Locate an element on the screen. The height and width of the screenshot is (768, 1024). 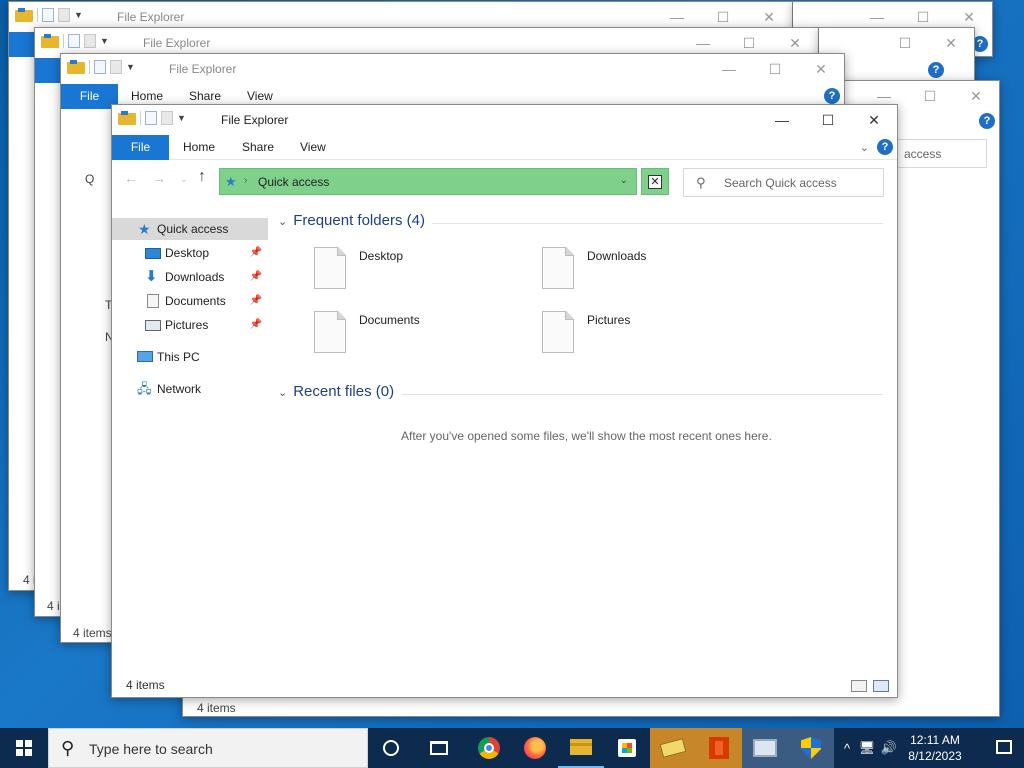
search-box: ⚲ Search Quick access is located at coordinates (783, 182).